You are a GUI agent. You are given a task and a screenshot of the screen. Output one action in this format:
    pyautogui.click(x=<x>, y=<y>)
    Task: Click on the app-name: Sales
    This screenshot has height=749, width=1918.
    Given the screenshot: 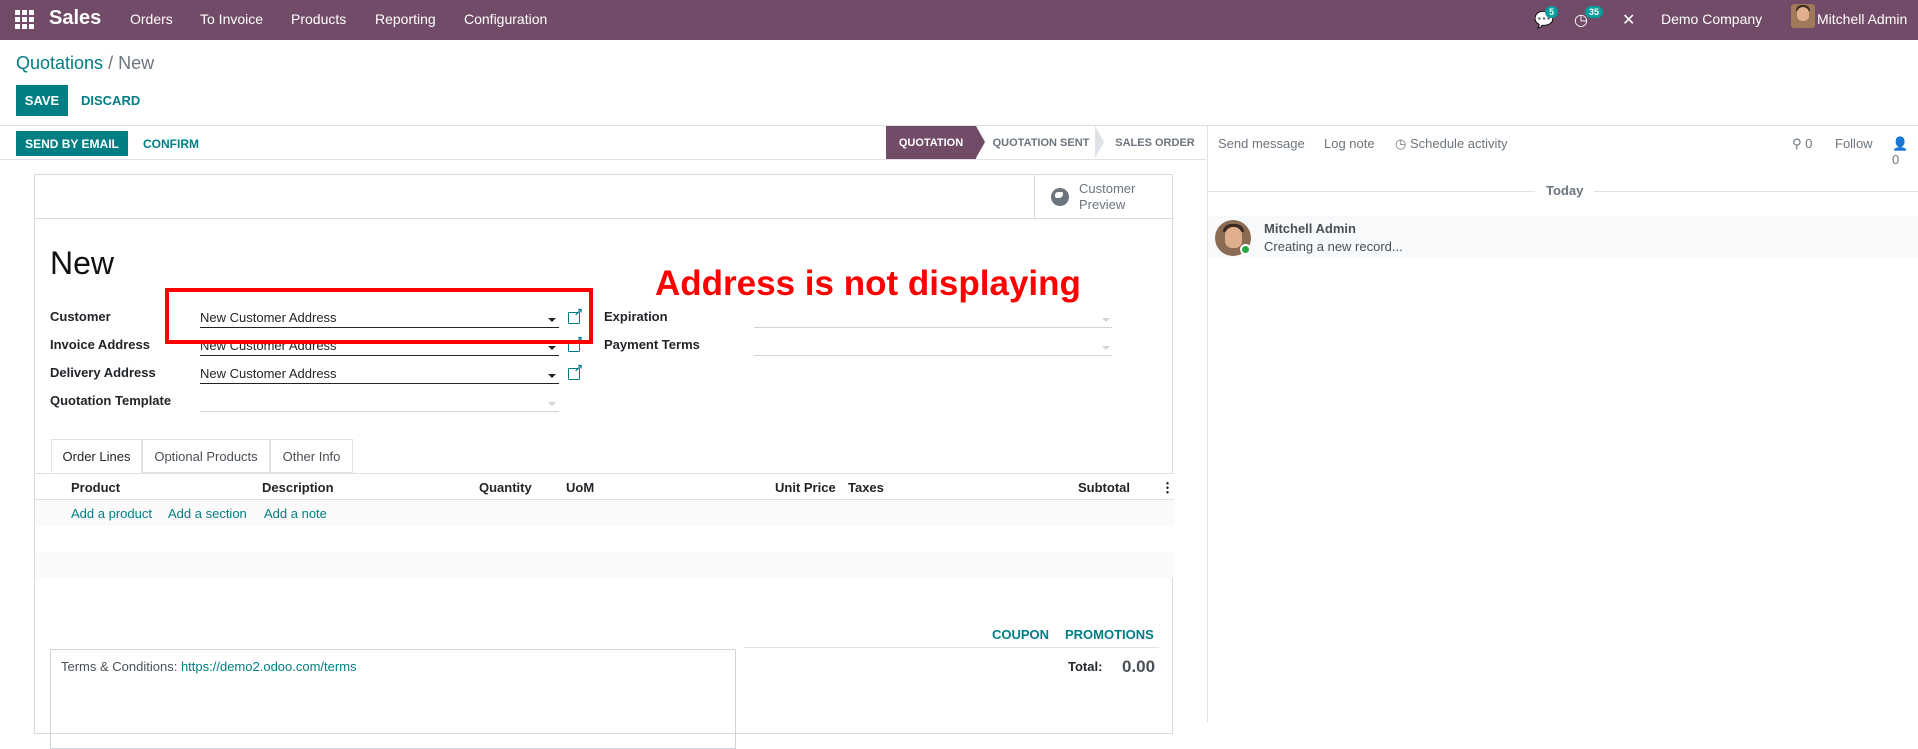 What is the action you would take?
    pyautogui.click(x=75, y=18)
    